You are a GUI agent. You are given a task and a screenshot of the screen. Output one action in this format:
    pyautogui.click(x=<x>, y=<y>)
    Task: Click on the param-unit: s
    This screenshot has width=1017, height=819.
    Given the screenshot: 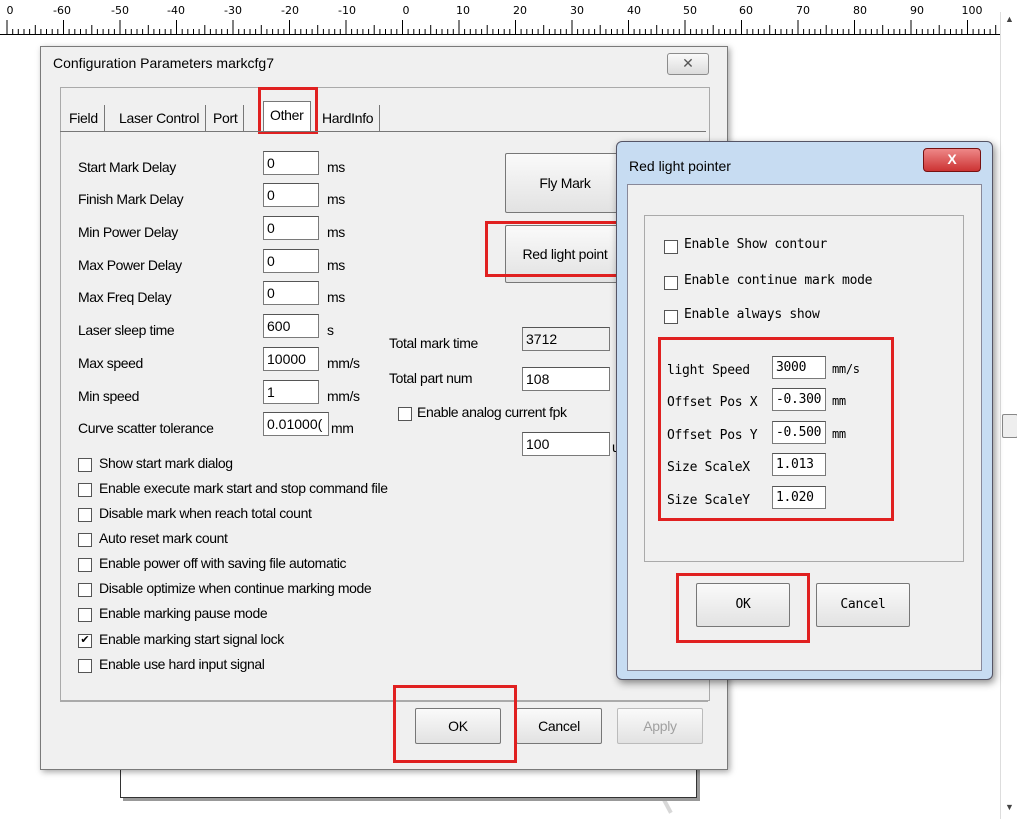 What is the action you would take?
    pyautogui.click(x=330, y=330)
    